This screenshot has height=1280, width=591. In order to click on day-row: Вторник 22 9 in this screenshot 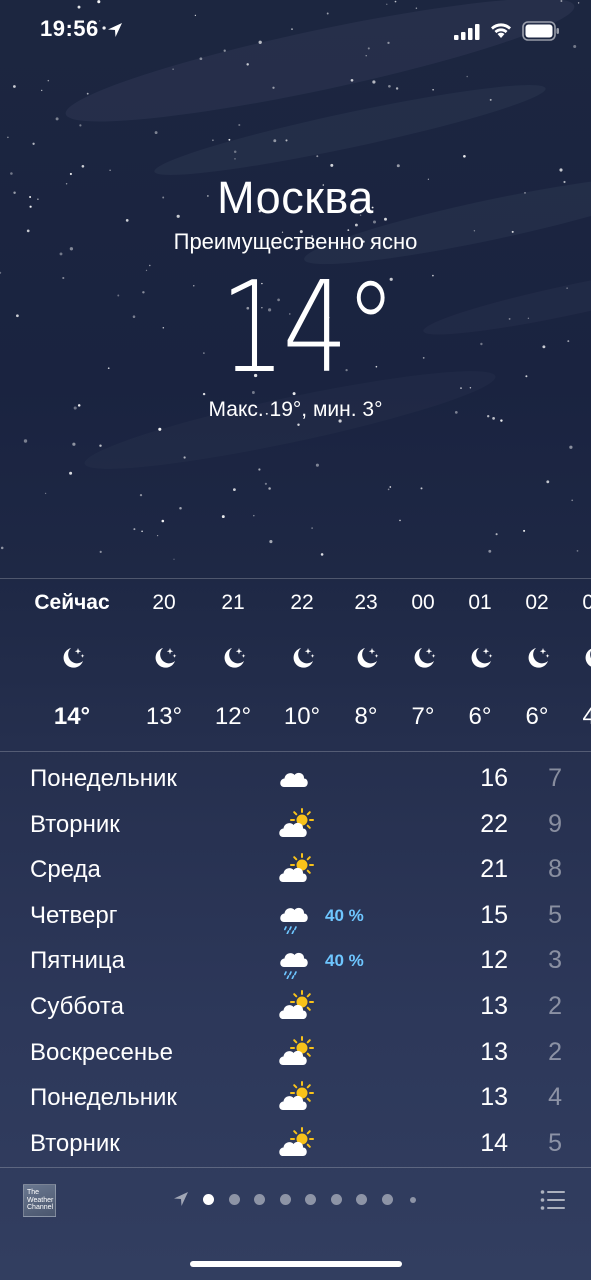, I will do `click(295, 824)`.